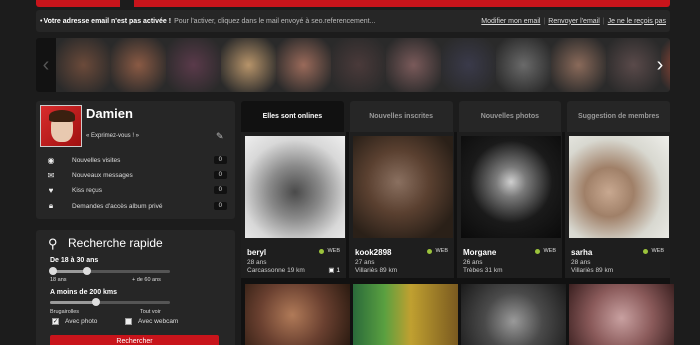  Describe the element at coordinates (102, 175) in the screenshot. I see `stat-label: Nouveaux messages` at that location.